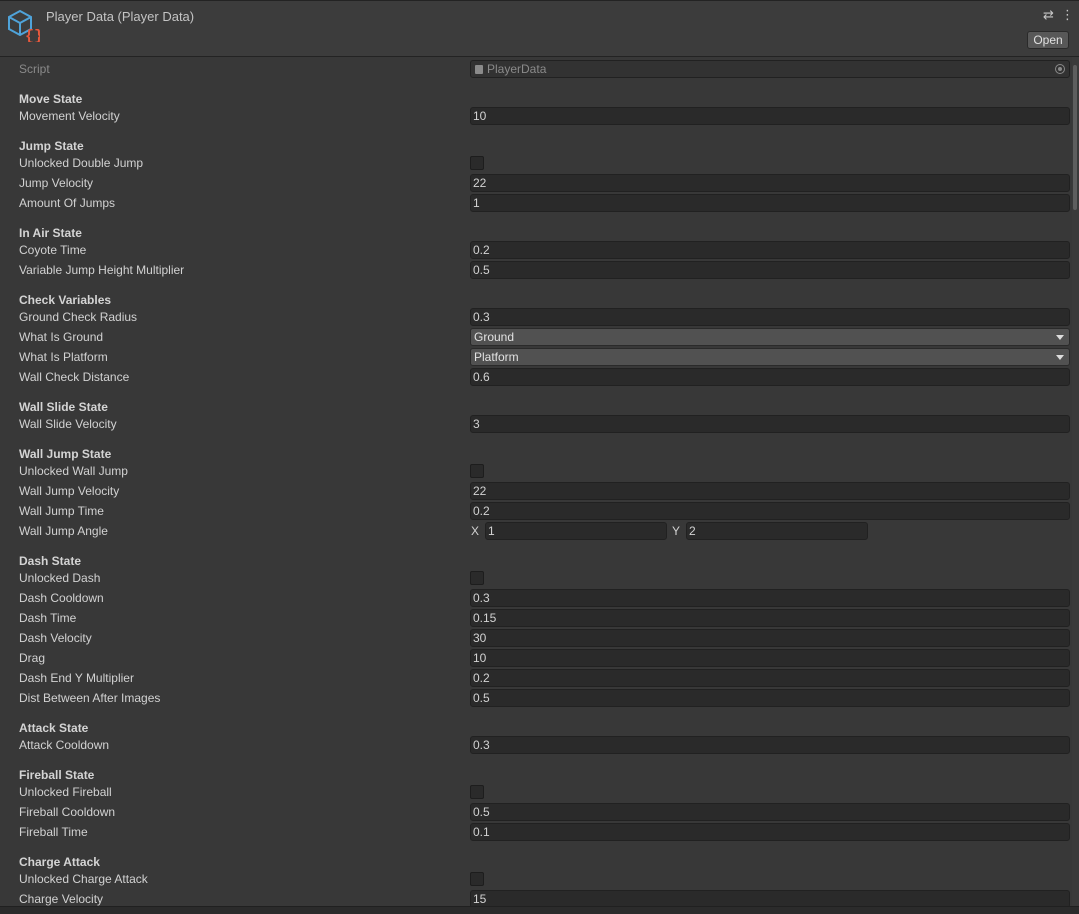  Describe the element at coordinates (1067, 15) in the screenshot. I see `kebab-menu-icon: ⋮` at that location.